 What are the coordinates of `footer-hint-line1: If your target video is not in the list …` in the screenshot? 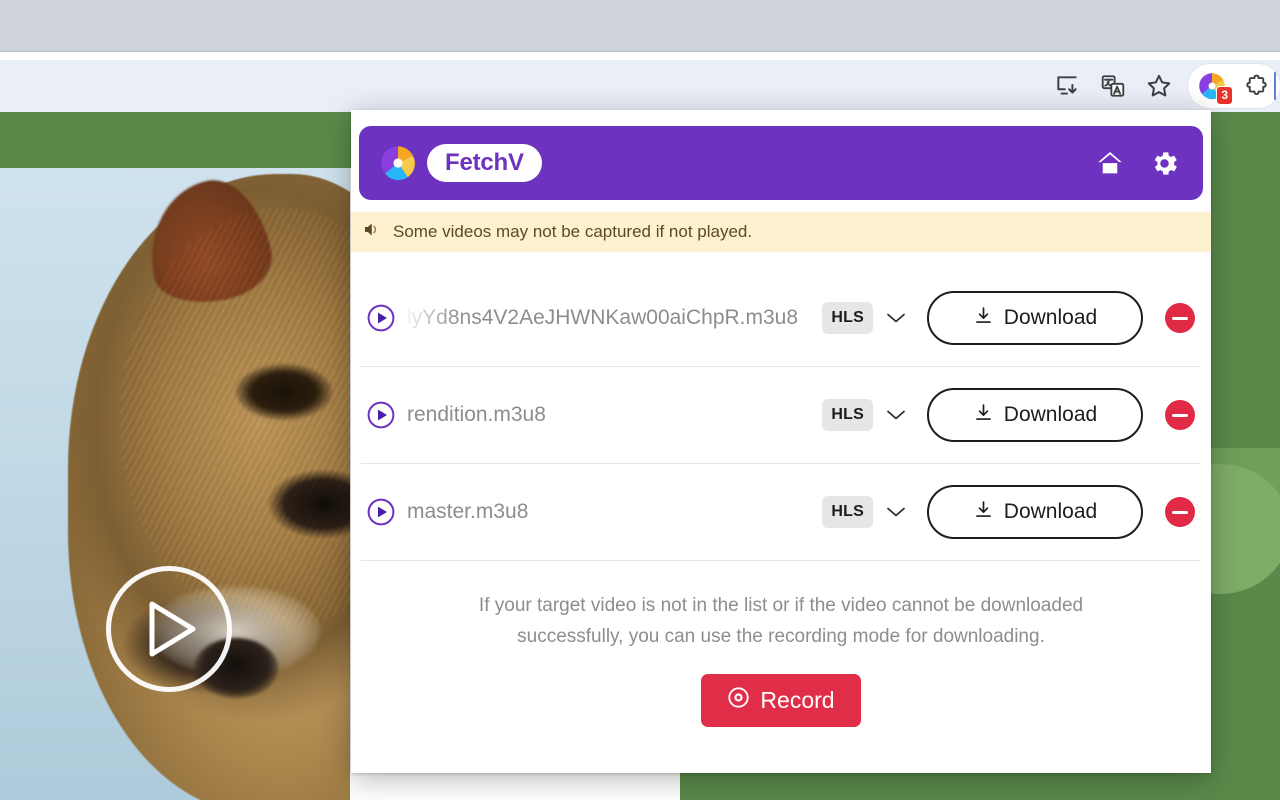 It's located at (781, 605).